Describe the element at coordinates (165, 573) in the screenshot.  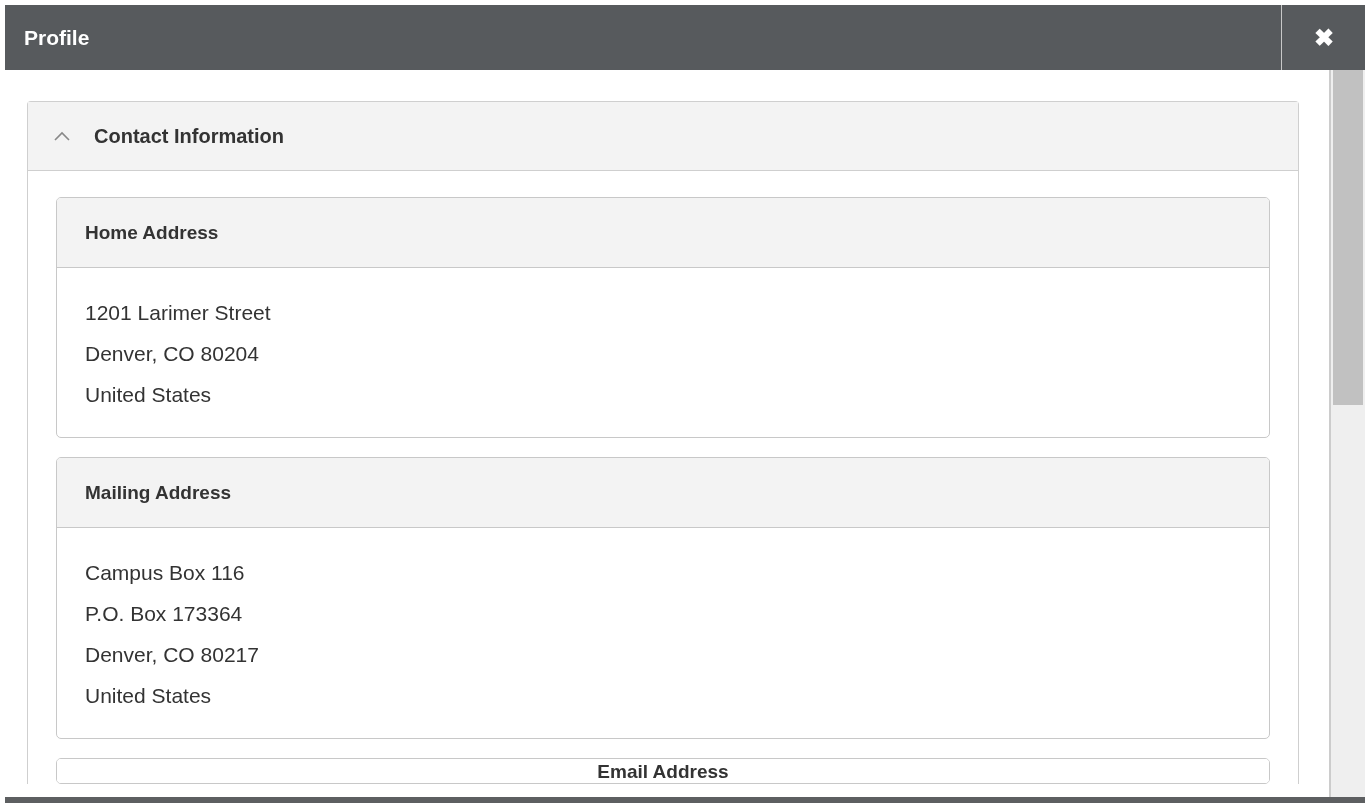
I see `address-line: Campus Box 116` at that location.